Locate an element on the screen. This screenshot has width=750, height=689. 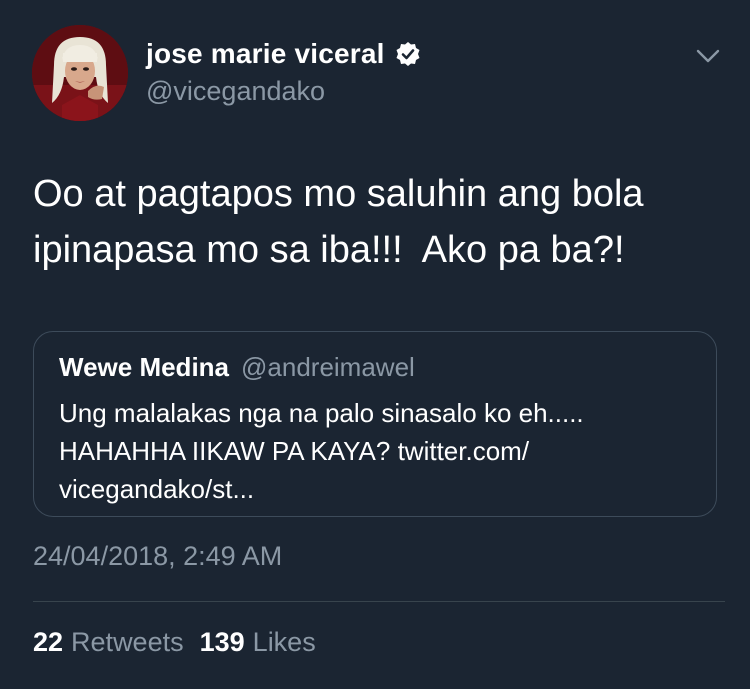
chevron-down-icon is located at coordinates (708, 56).